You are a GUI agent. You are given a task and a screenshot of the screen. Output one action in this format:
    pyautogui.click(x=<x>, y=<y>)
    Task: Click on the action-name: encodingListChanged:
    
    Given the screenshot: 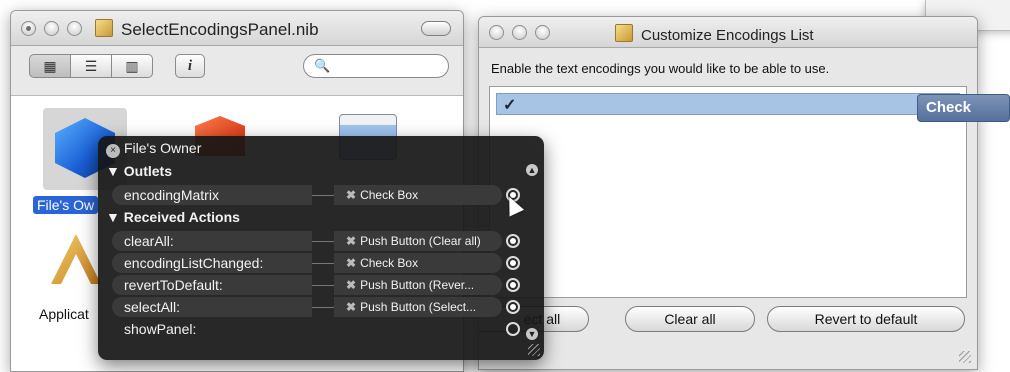 What is the action you would take?
    pyautogui.click(x=212, y=263)
    